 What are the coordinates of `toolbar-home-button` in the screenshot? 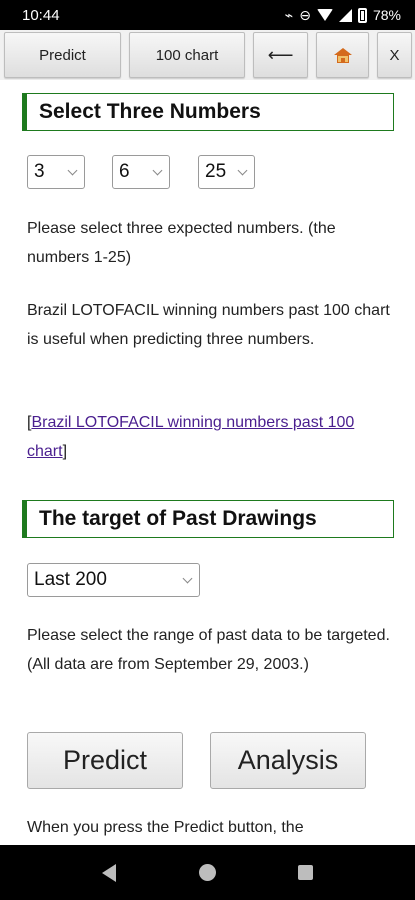 It's located at (342, 55).